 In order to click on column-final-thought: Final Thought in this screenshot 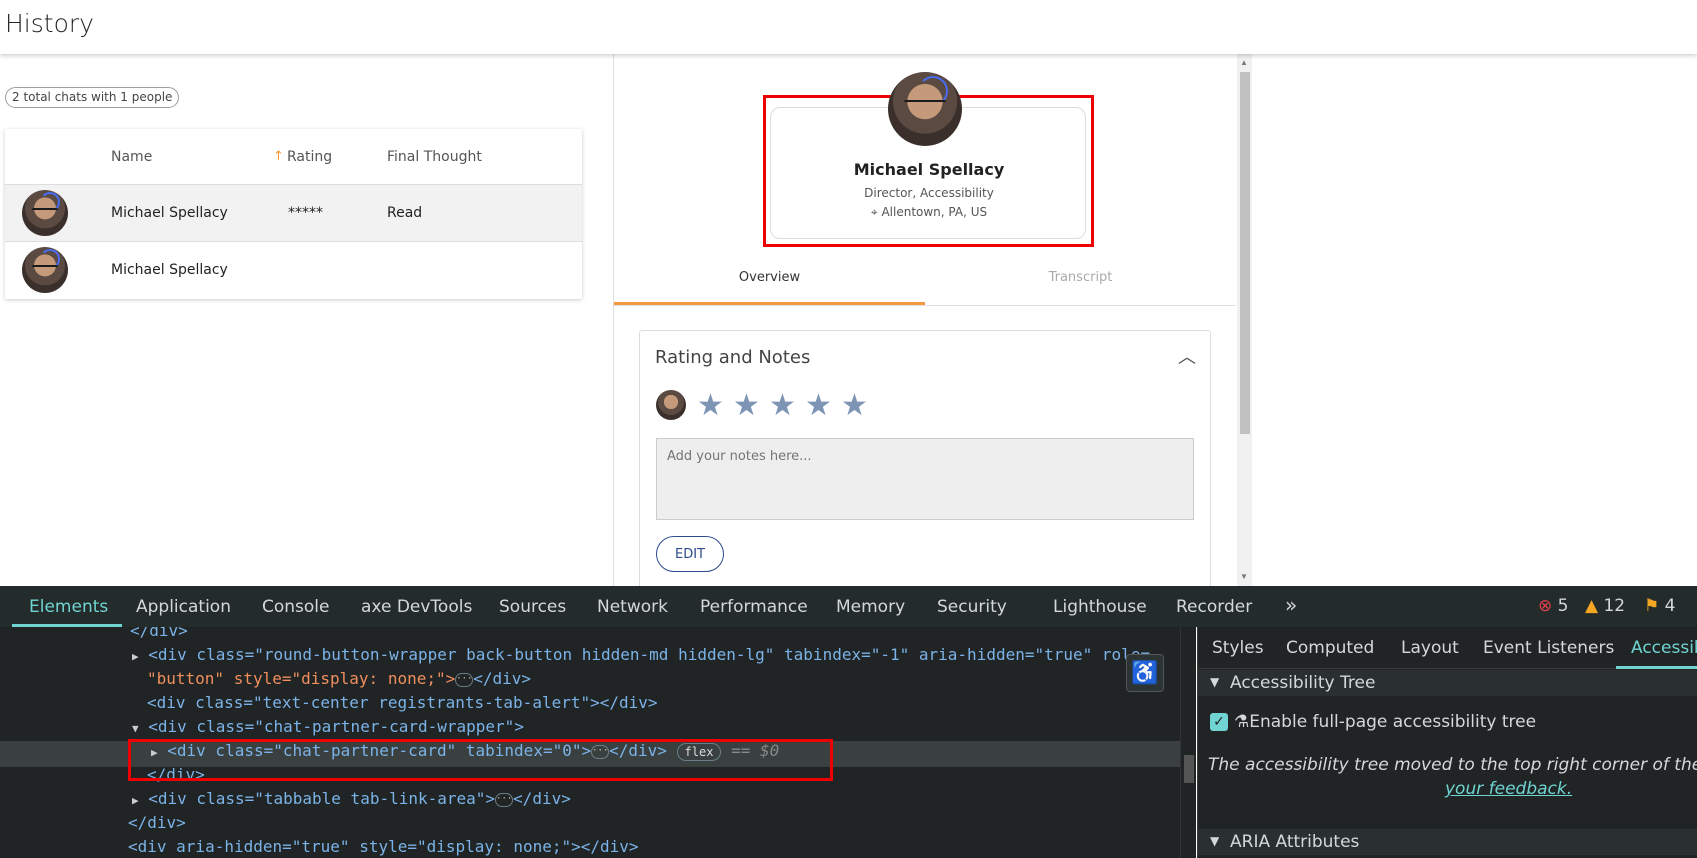, I will do `click(434, 157)`.